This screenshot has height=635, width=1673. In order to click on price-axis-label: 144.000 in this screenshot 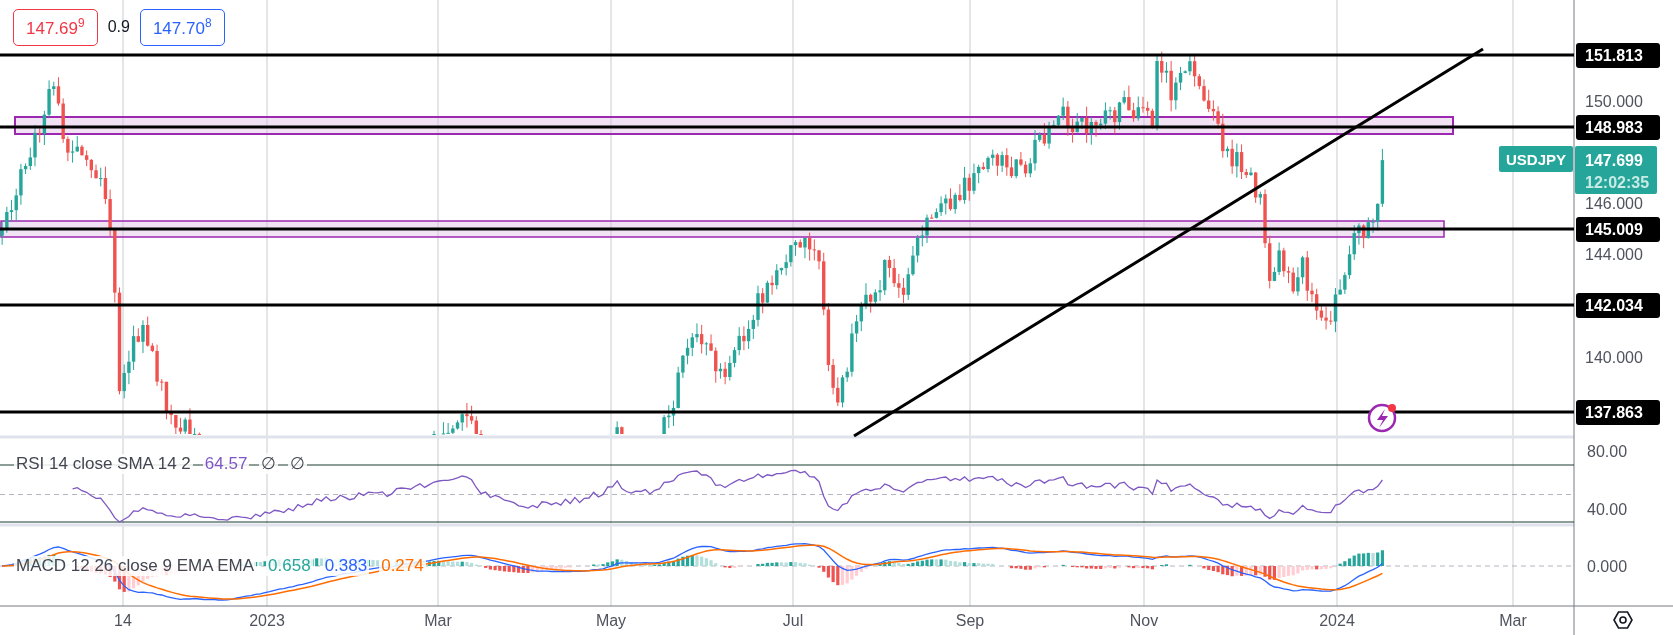, I will do `click(1614, 254)`.